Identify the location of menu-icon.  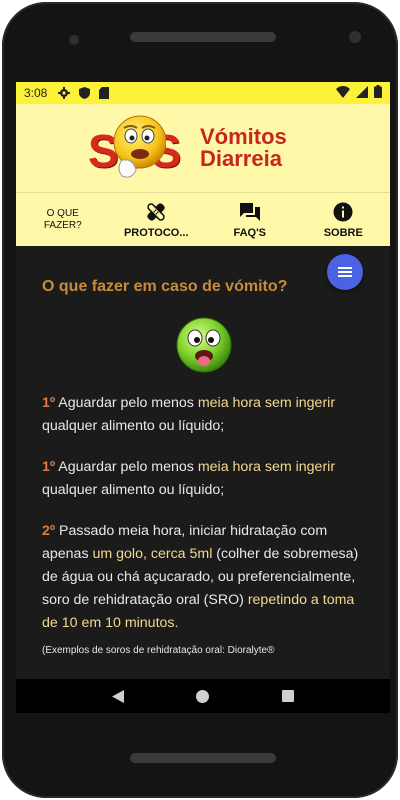
(345, 272).